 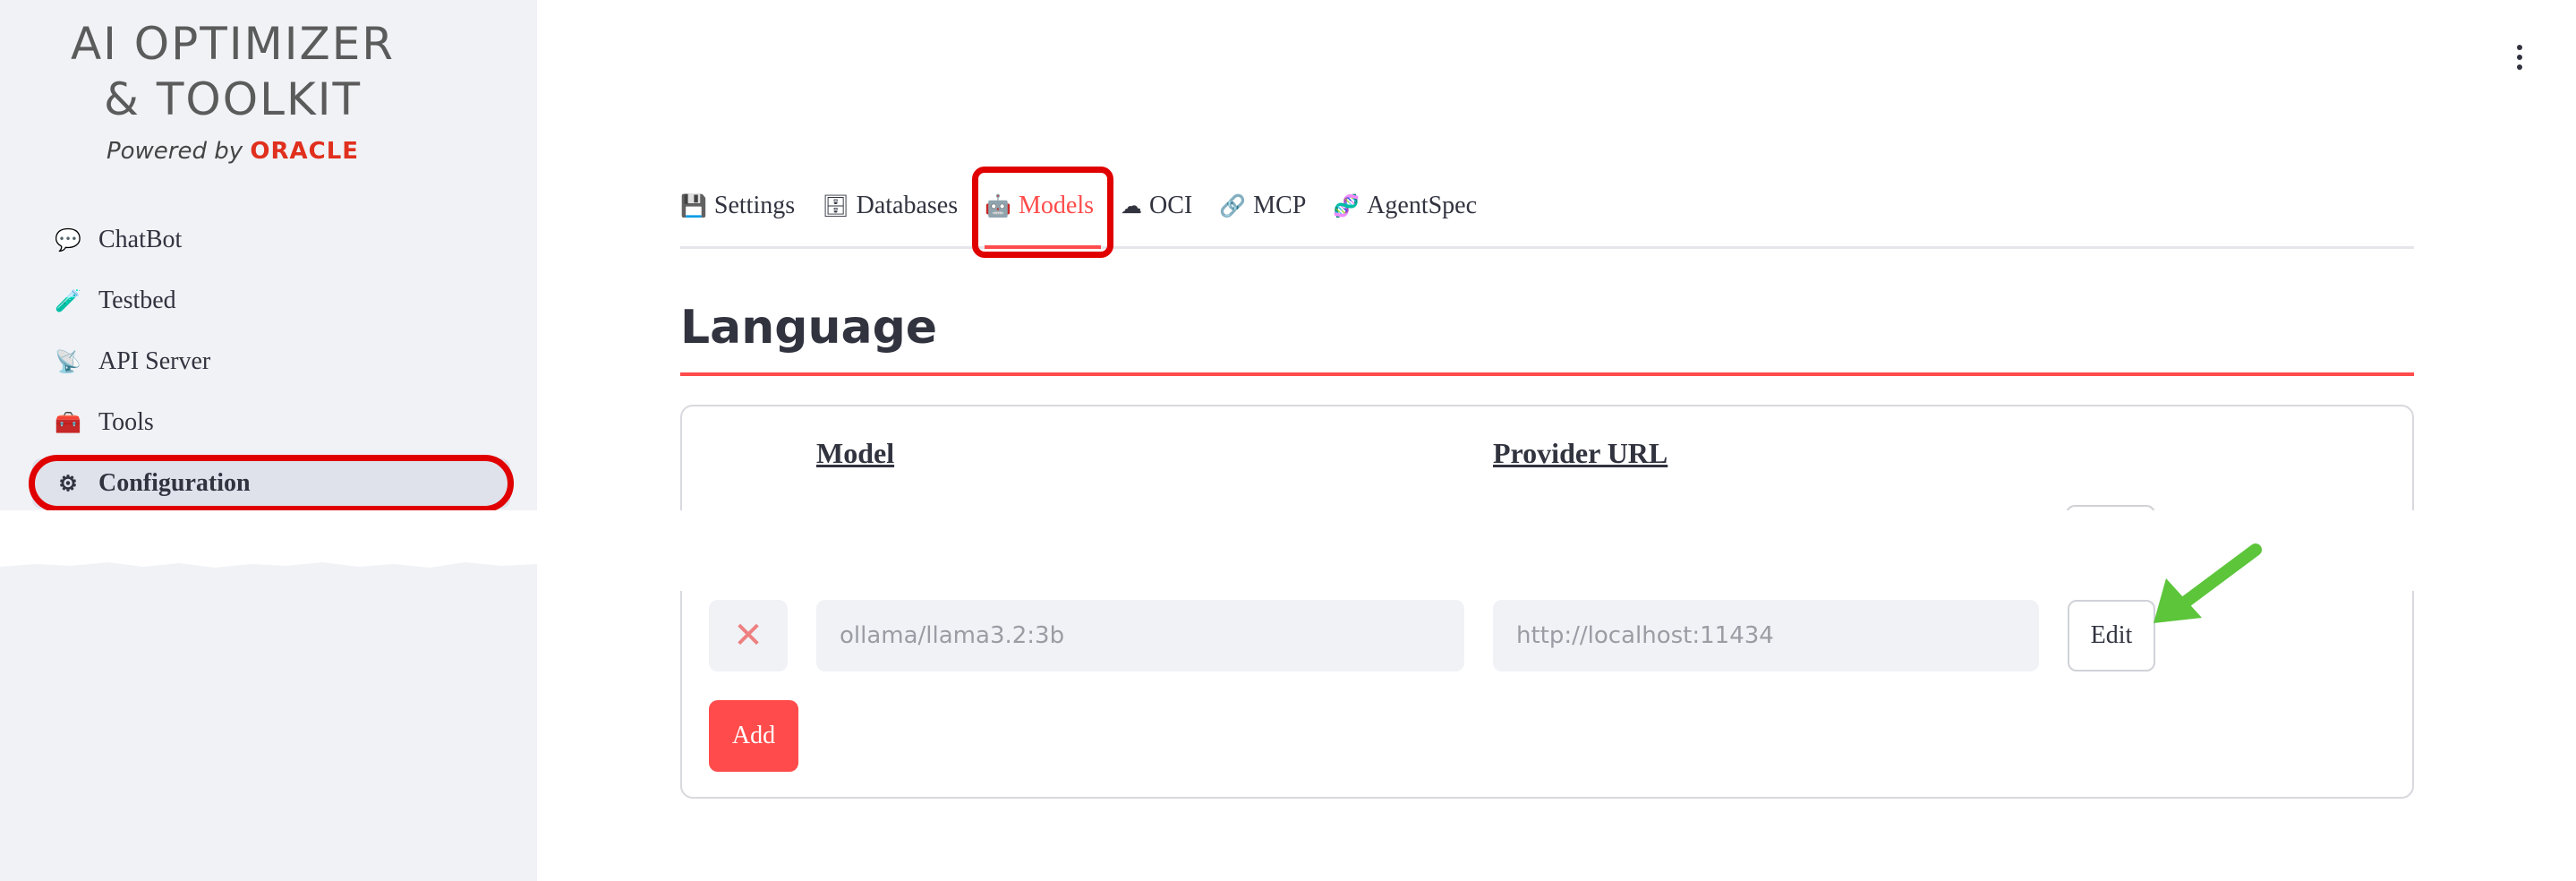 I want to click on link-icon: 🔗, so click(x=1233, y=206).